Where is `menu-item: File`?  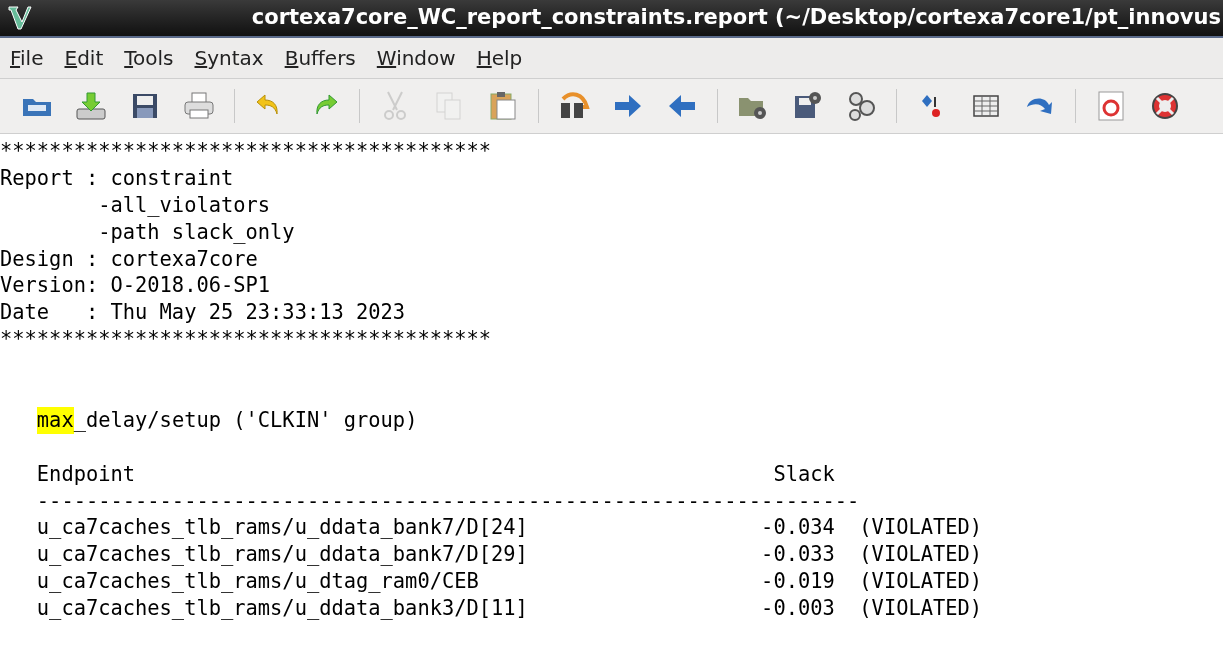 menu-item: File is located at coordinates (27, 58).